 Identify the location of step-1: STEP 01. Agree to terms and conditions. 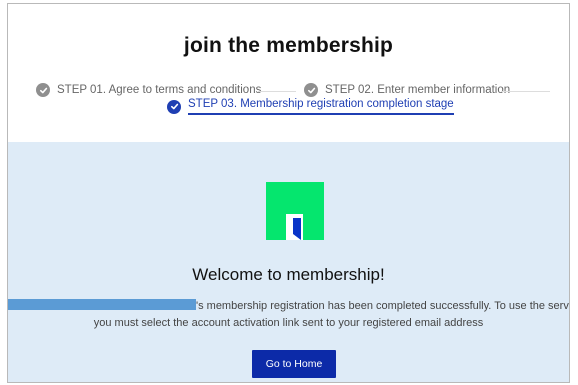
(148, 90).